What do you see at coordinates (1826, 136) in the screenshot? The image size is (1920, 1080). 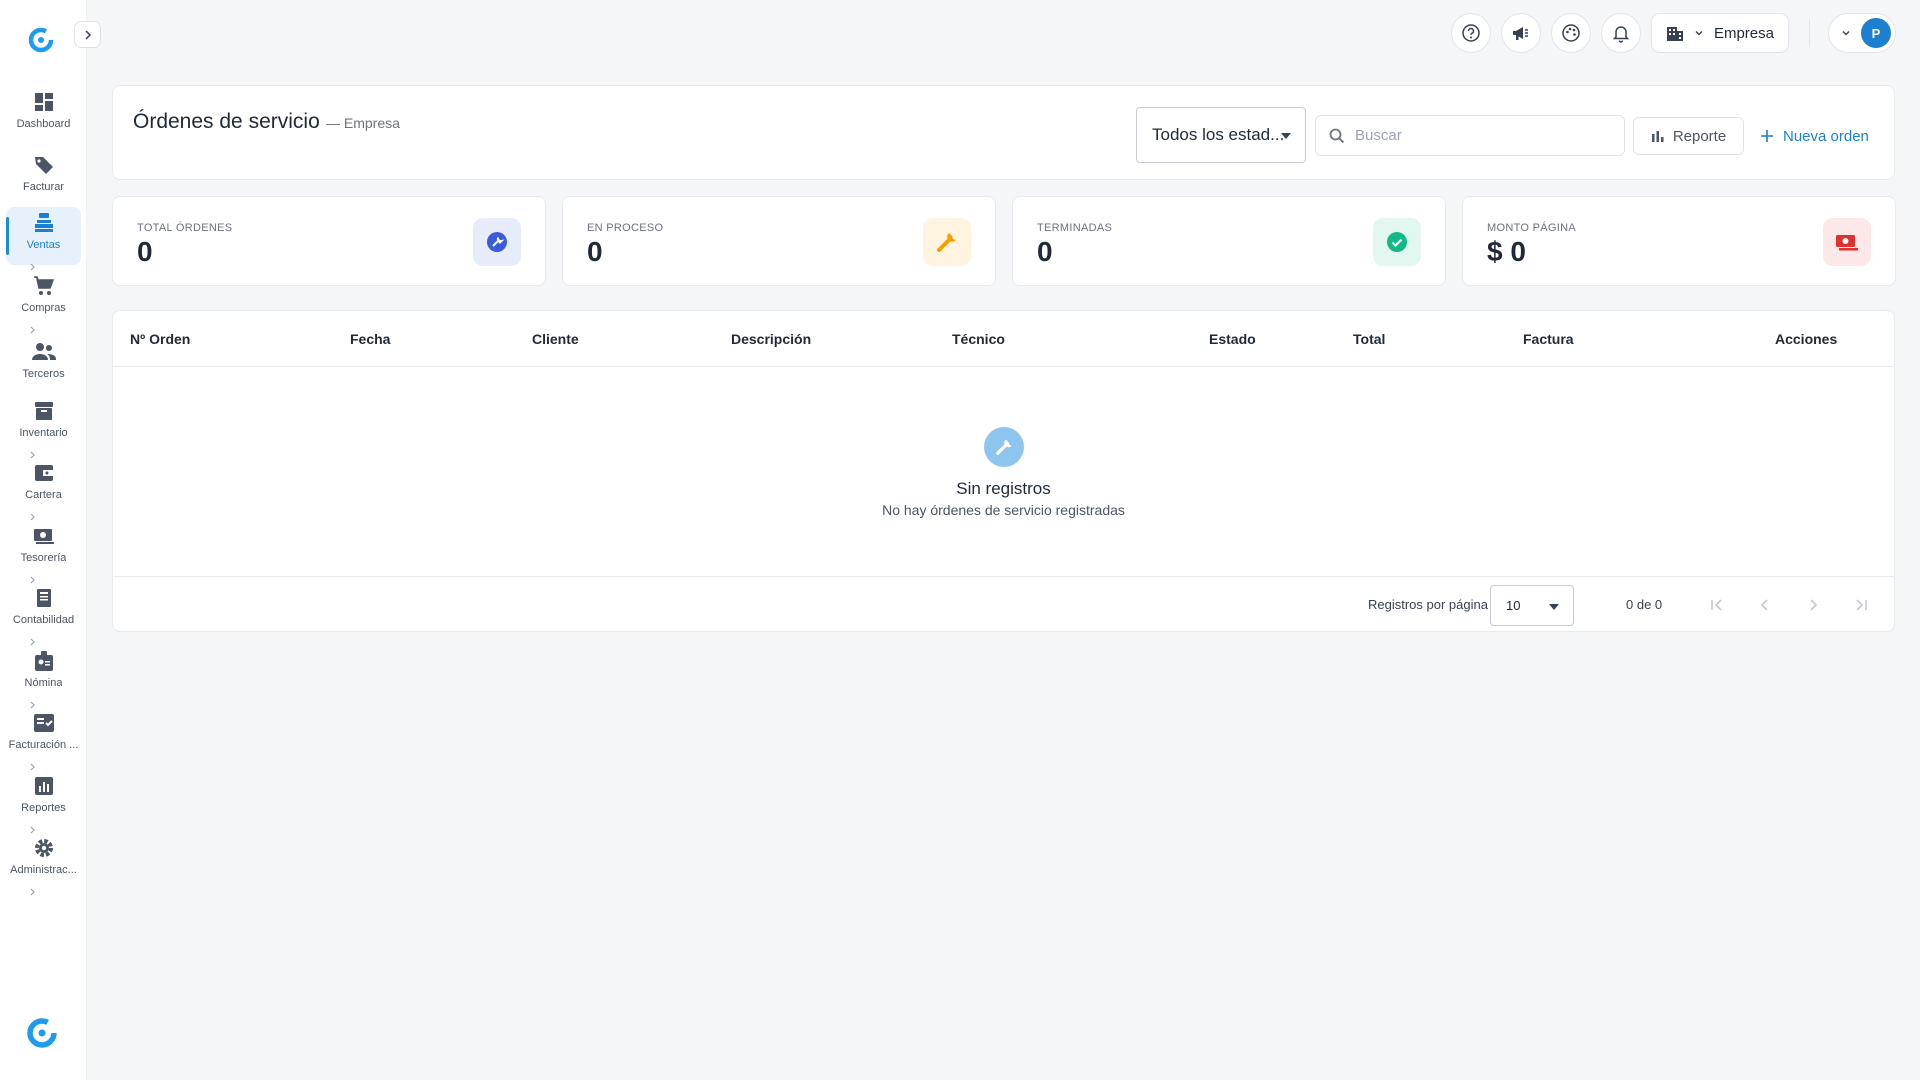 I see `new-order-label: Nueva orden` at bounding box center [1826, 136].